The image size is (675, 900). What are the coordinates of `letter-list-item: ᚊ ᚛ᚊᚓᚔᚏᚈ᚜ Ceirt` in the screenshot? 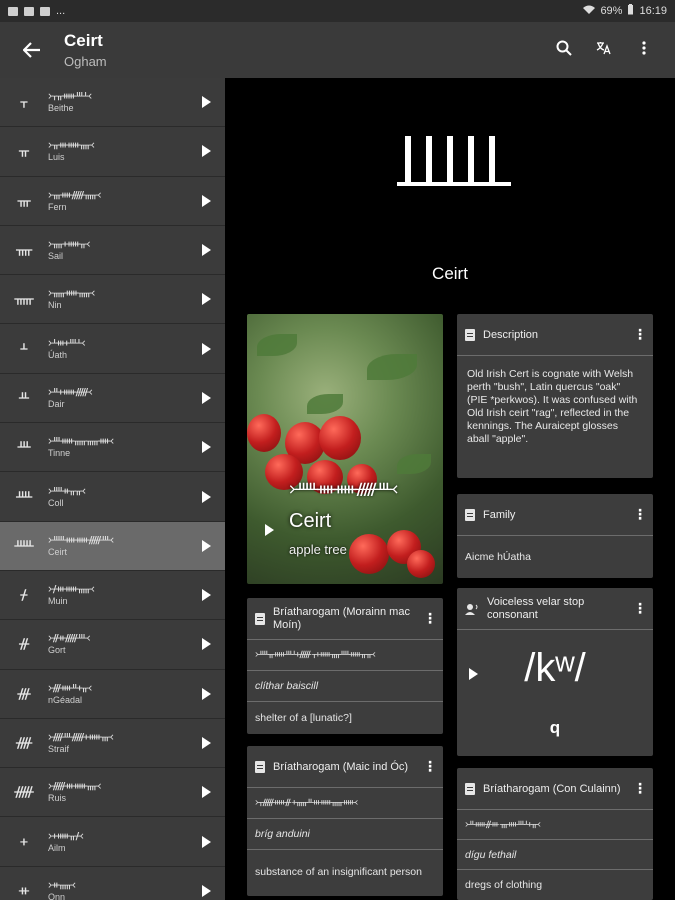 It's located at (112, 546).